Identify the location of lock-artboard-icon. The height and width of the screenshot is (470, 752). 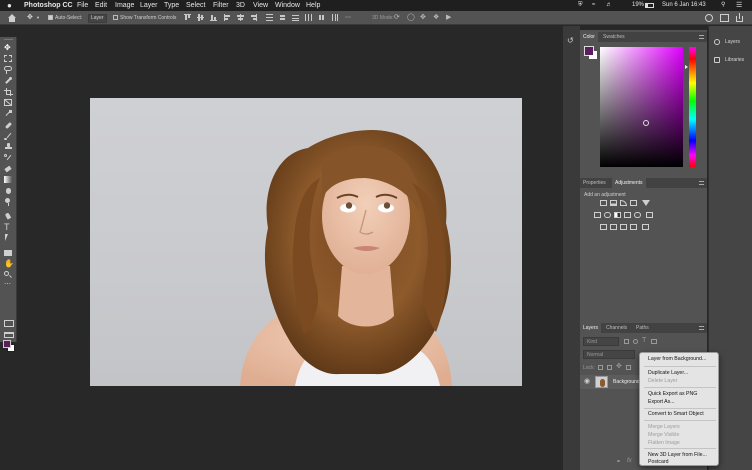
(628, 367).